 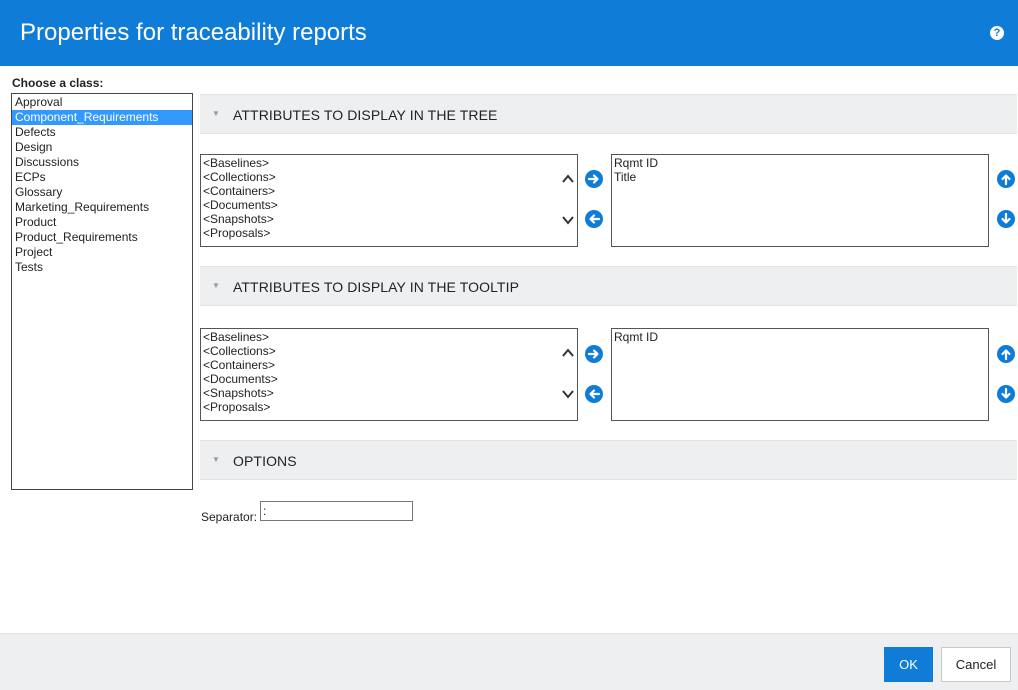 I want to click on choose-class-label: Choose a class:, so click(x=58, y=83).